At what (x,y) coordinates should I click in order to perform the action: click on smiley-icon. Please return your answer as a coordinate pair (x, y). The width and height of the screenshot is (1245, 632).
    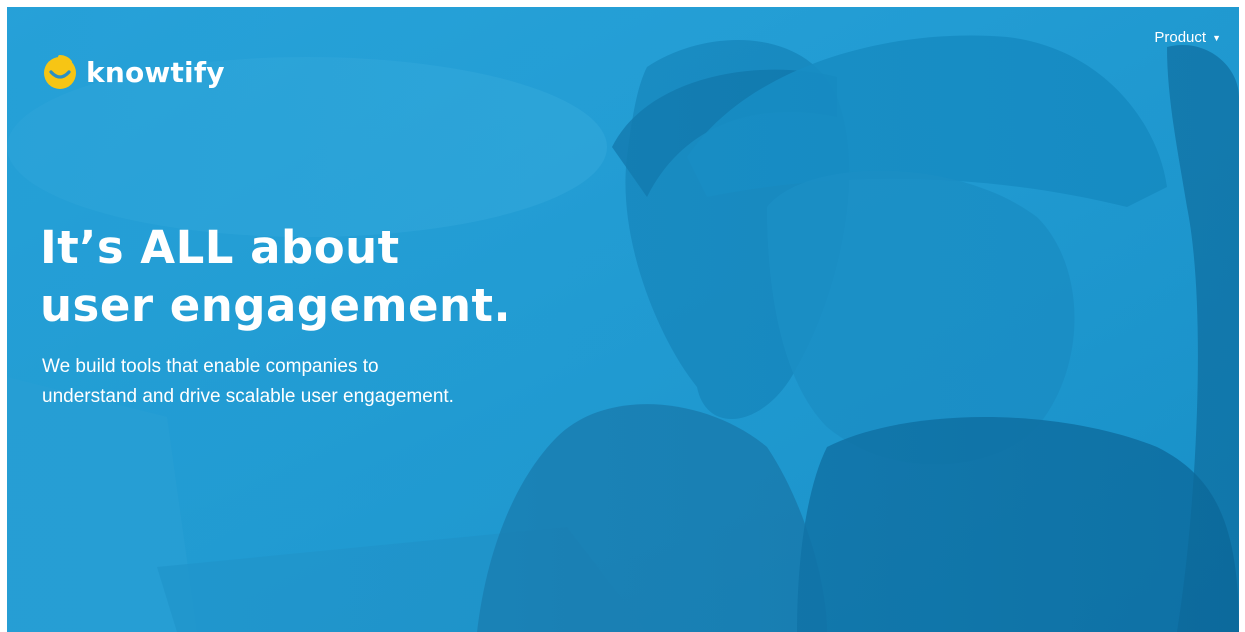
    Looking at the image, I should click on (60, 72).